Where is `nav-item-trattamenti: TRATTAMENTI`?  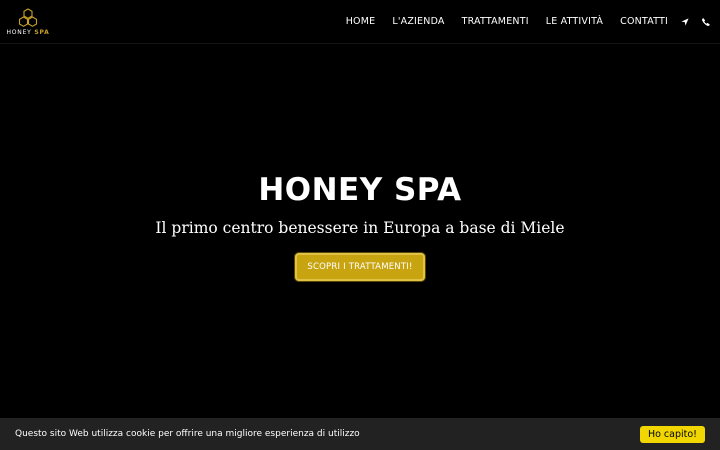 nav-item-trattamenti: TRATTAMENTI is located at coordinates (495, 21).